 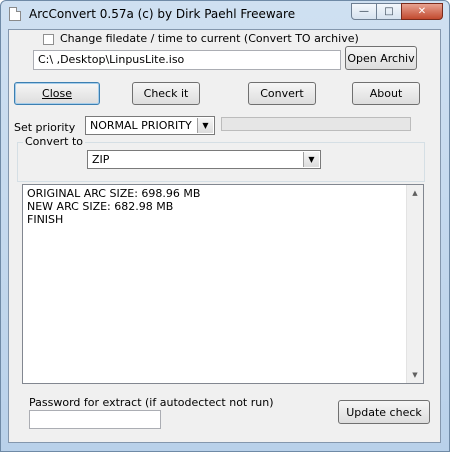 I want to click on close-window-button: ✕, so click(x=422, y=11).